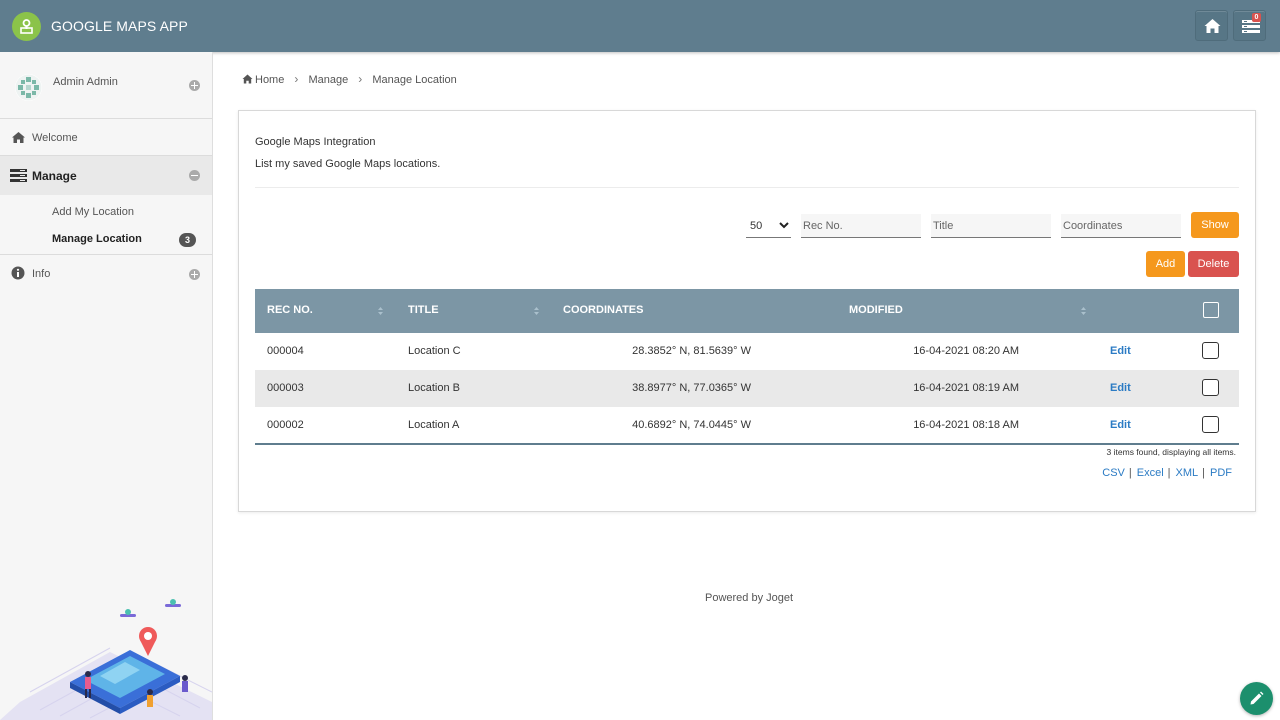  What do you see at coordinates (747, 444) in the screenshot?
I see `table-bottom-border` at bounding box center [747, 444].